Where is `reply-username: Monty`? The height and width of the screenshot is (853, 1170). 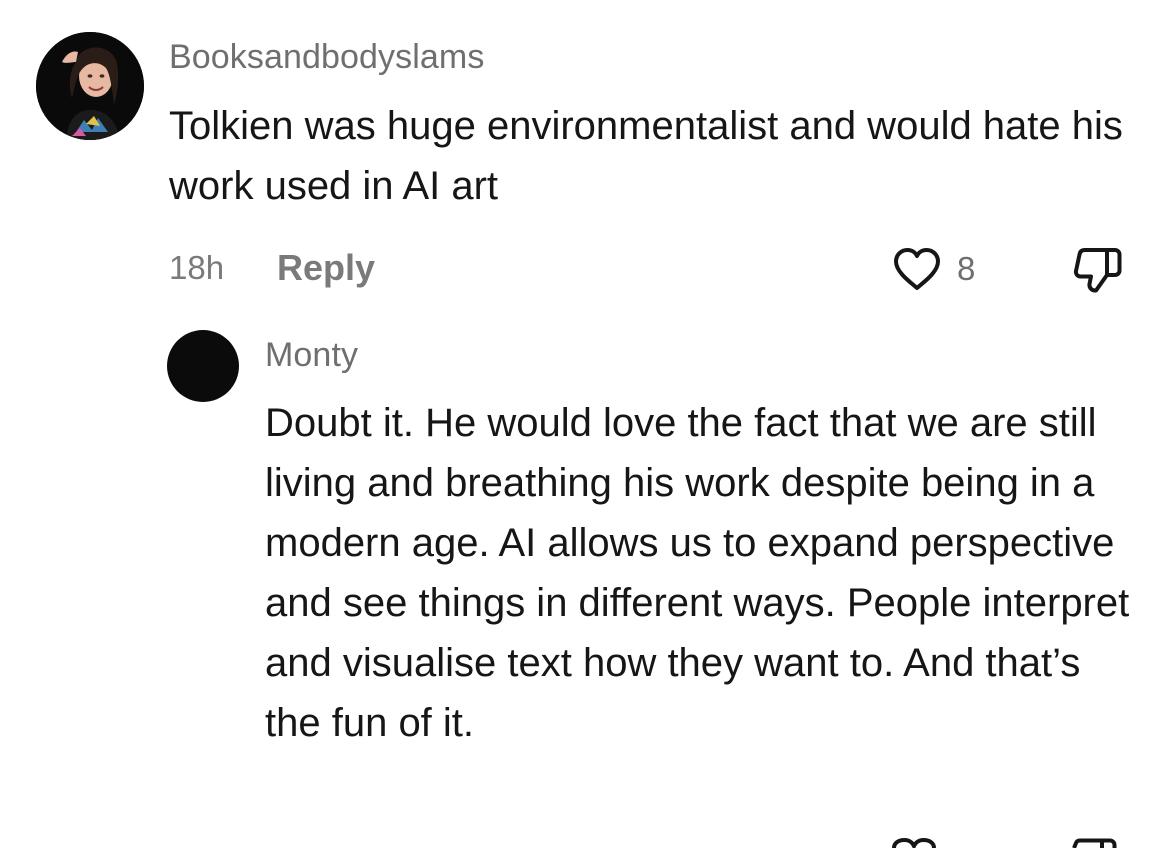
reply-username: Monty is located at coordinates (311, 355).